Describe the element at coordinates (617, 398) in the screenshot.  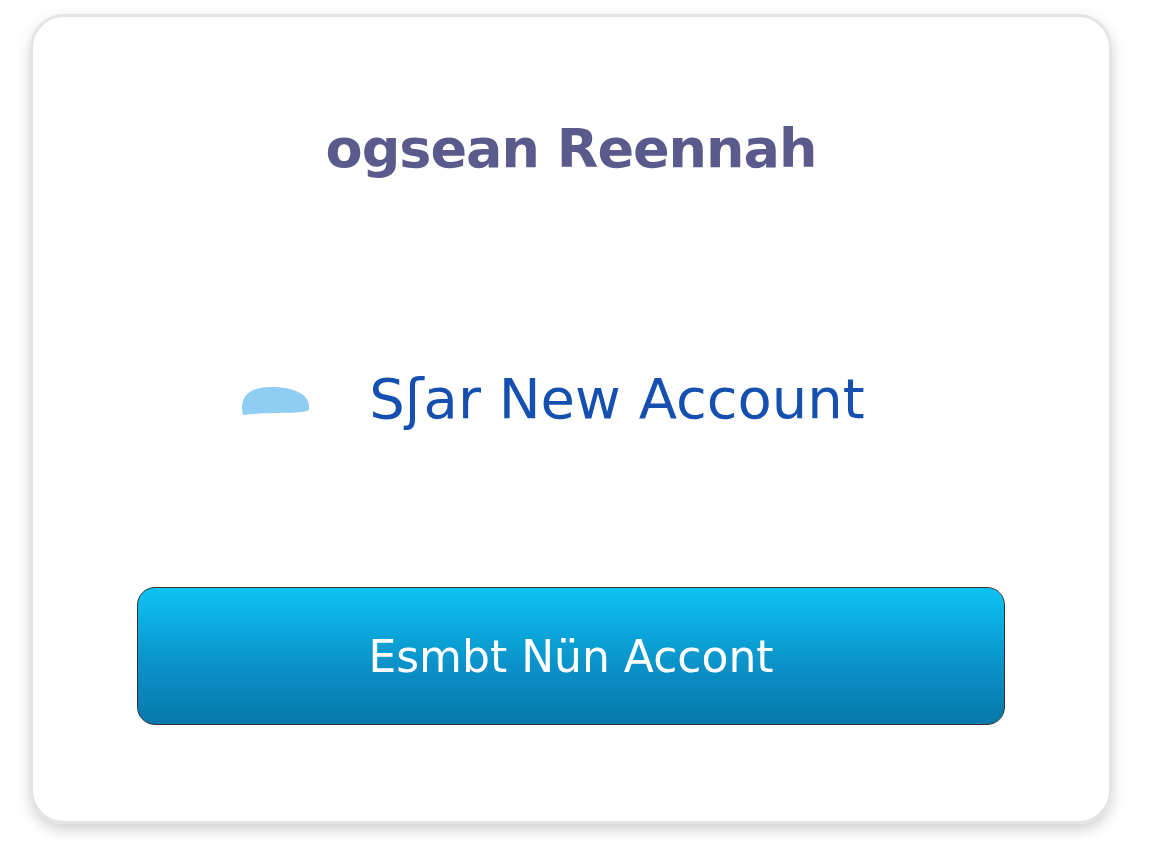
I see `subtitle: Sʃar New Account` at that location.